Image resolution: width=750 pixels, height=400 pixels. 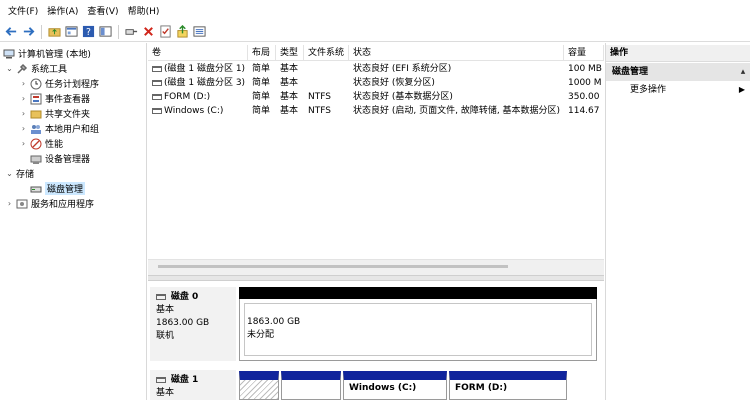 What do you see at coordinates (71, 31) in the screenshot?
I see `properties-icon` at bounding box center [71, 31].